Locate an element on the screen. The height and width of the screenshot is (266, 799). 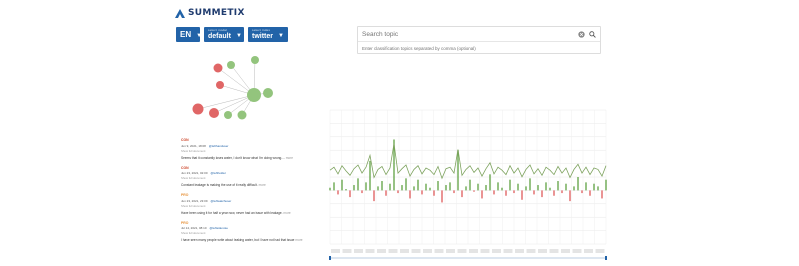
search-input is located at coordinates (468, 34).